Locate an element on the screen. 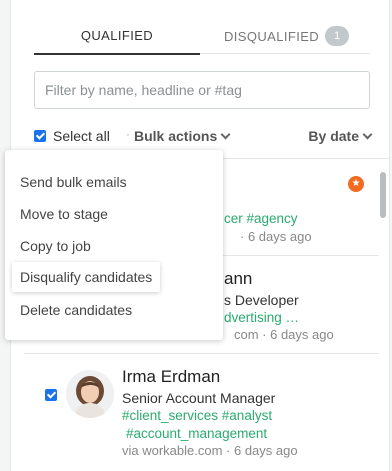 This screenshot has width=392, height=471. candidate-tabs: QUALIFIED DISQUALIFIED 1 is located at coordinates (202, 36).